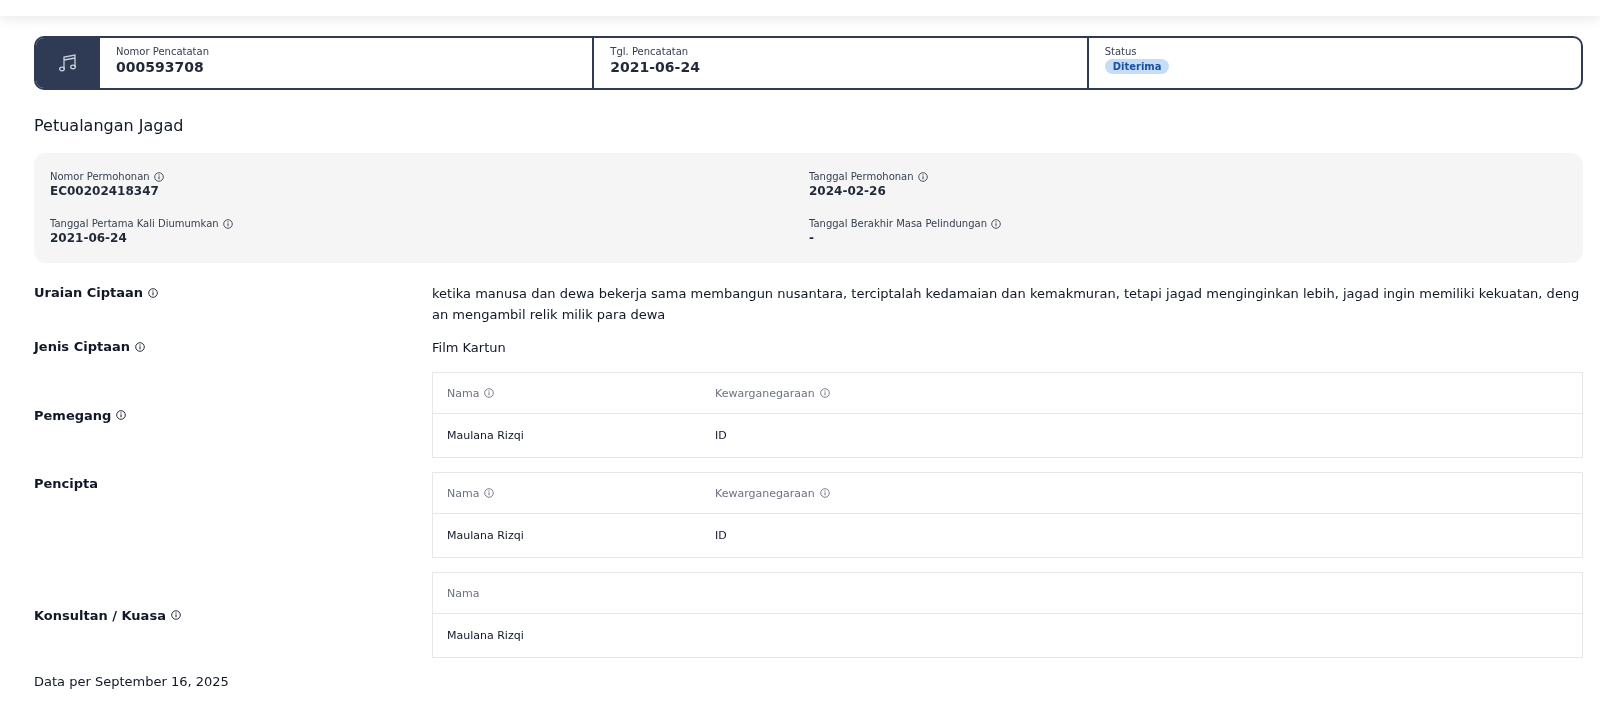  I want to click on field-value: 000593708, so click(160, 67).